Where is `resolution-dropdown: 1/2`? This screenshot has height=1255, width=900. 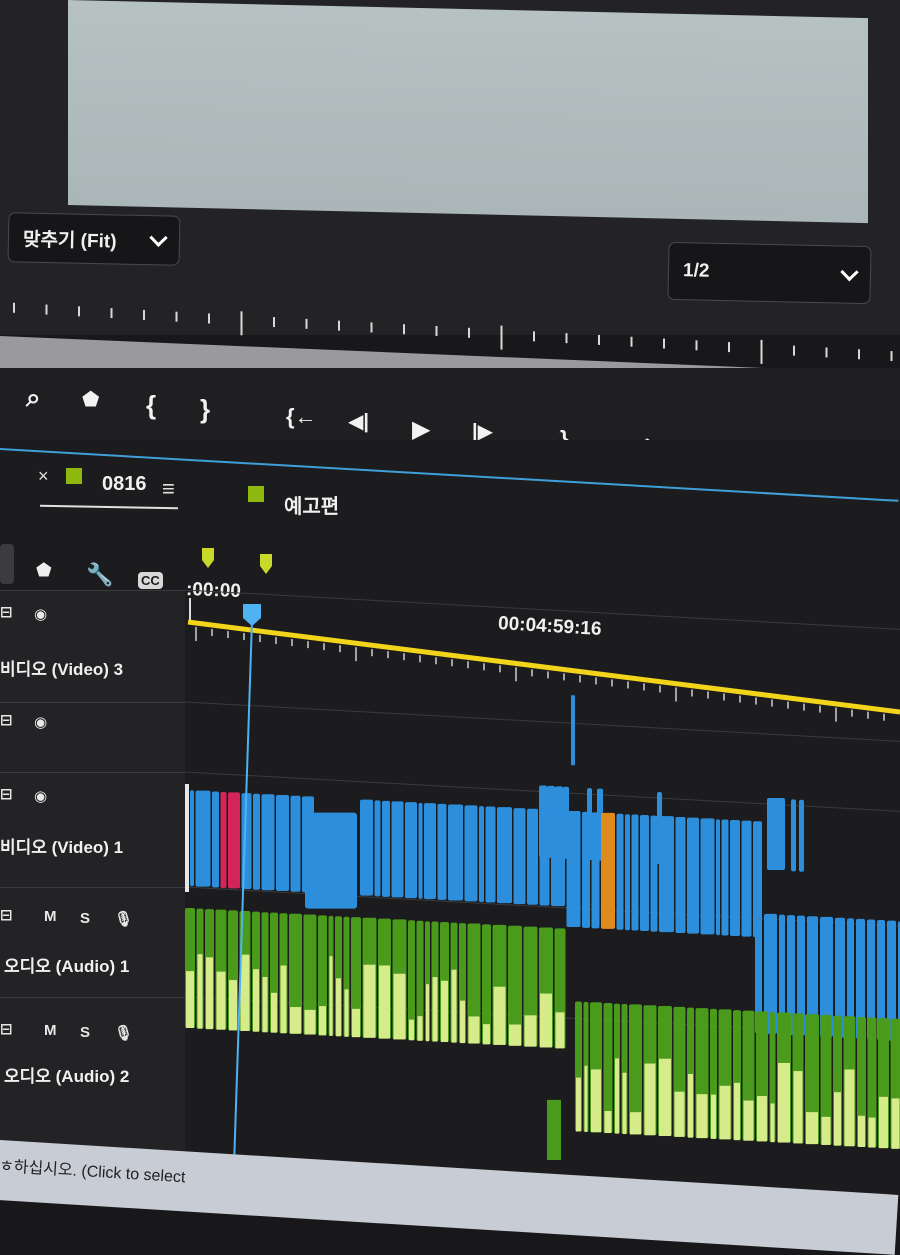
resolution-dropdown: 1/2 is located at coordinates (769, 273).